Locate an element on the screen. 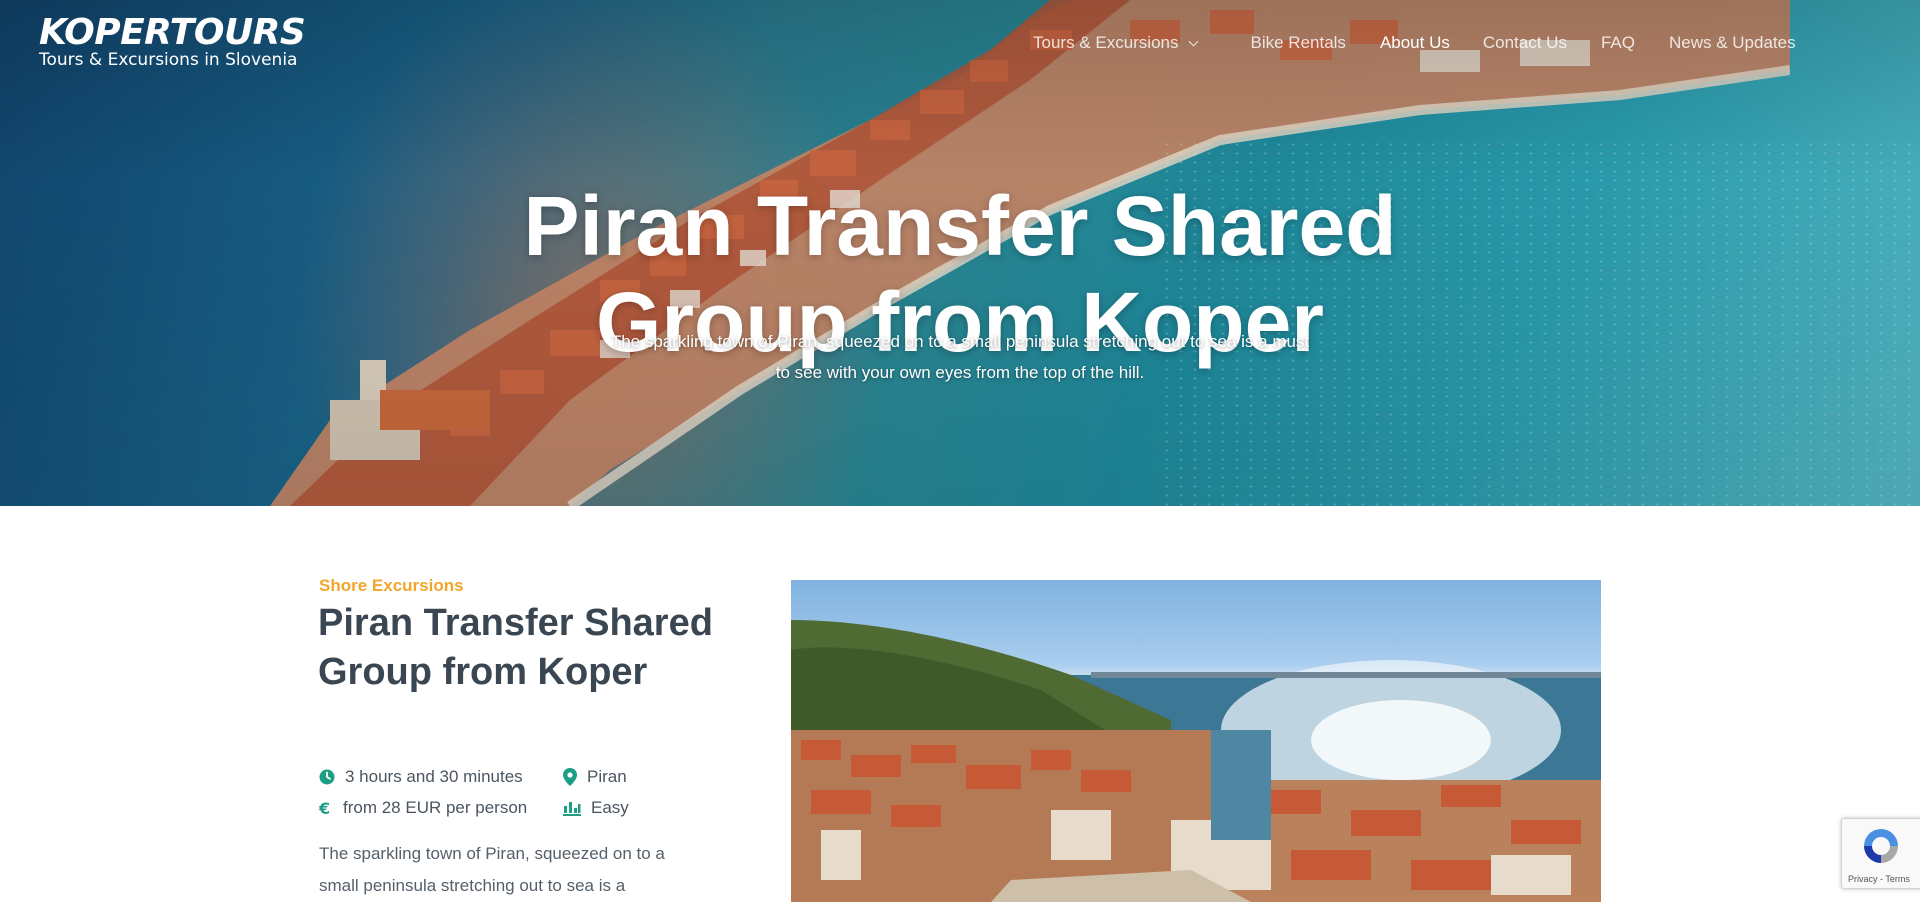 The width and height of the screenshot is (1920, 902). nav-item-contact-us: Contact Us is located at coordinates (1525, 43).